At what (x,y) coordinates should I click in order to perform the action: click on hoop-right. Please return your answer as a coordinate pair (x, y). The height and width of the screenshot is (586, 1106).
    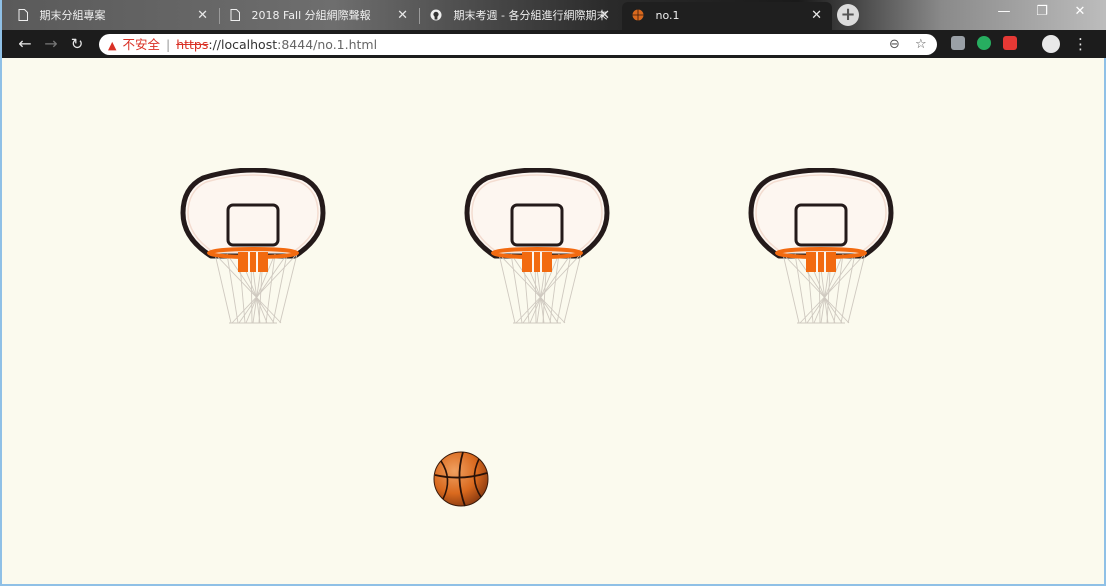
    Looking at the image, I should click on (821, 246).